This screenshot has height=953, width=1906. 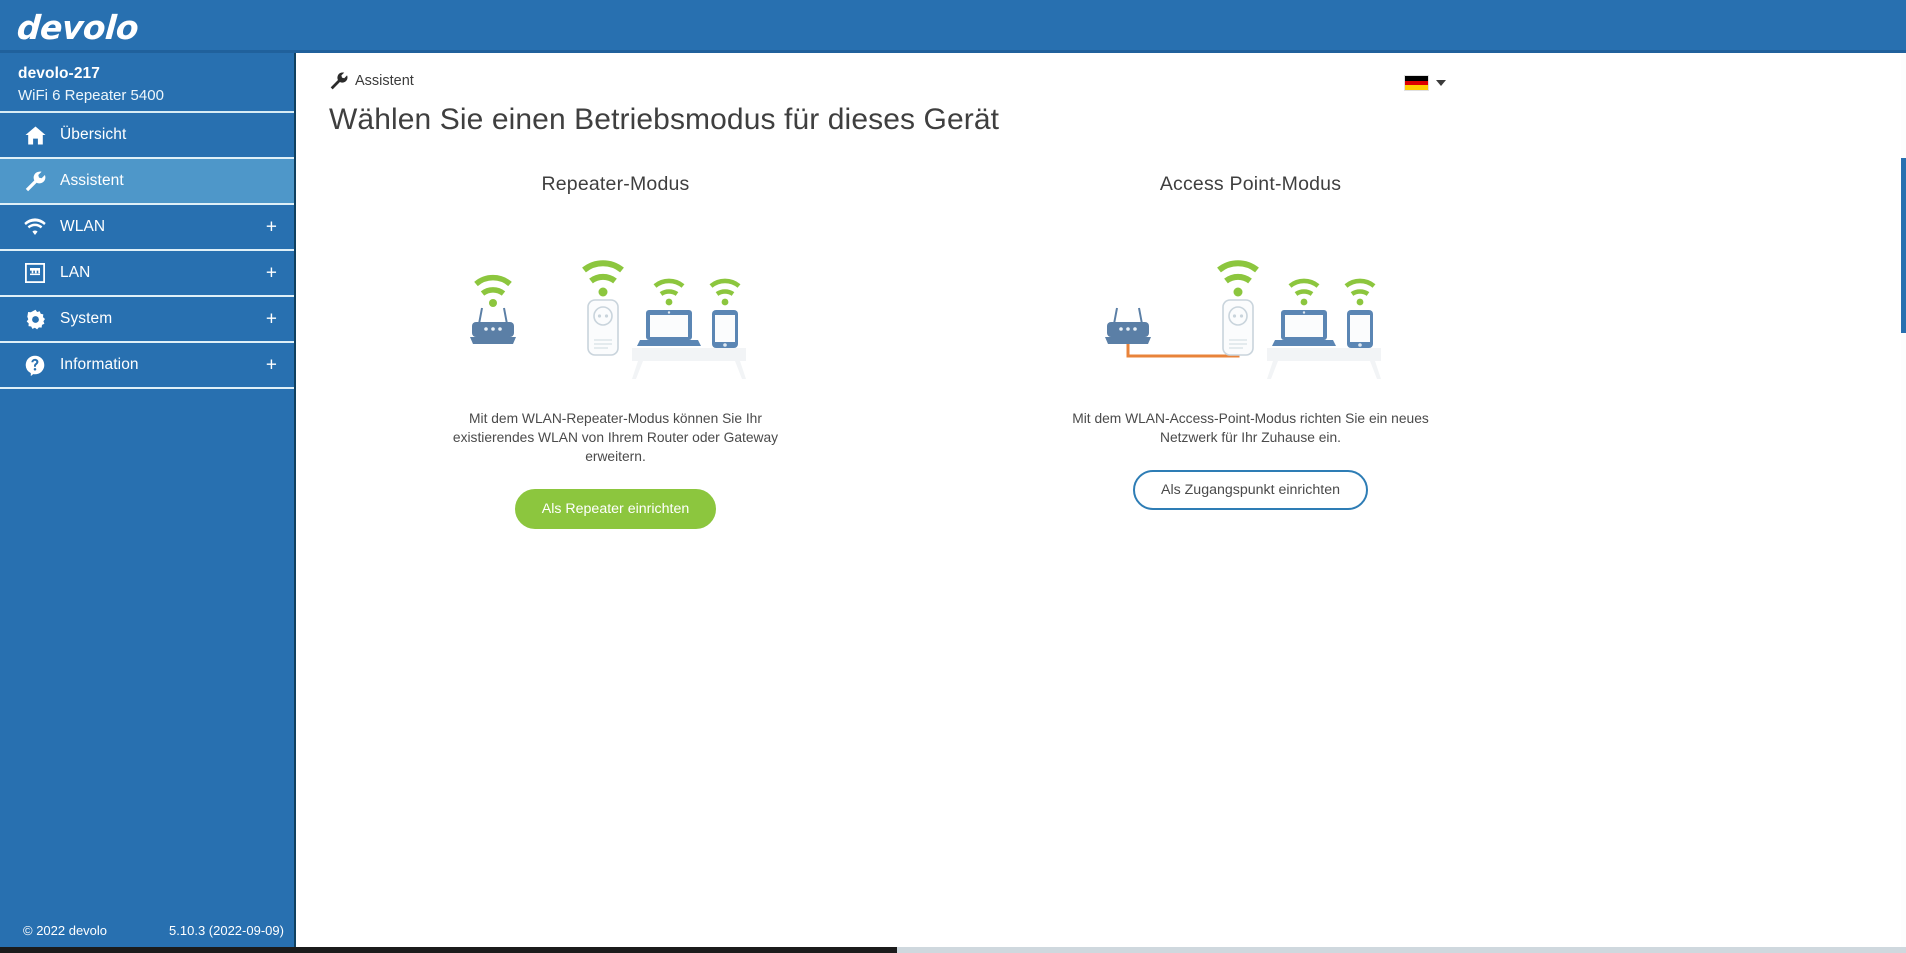 What do you see at coordinates (147, 136) in the screenshot?
I see `sidebar-item-uebersicht: Übersicht` at bounding box center [147, 136].